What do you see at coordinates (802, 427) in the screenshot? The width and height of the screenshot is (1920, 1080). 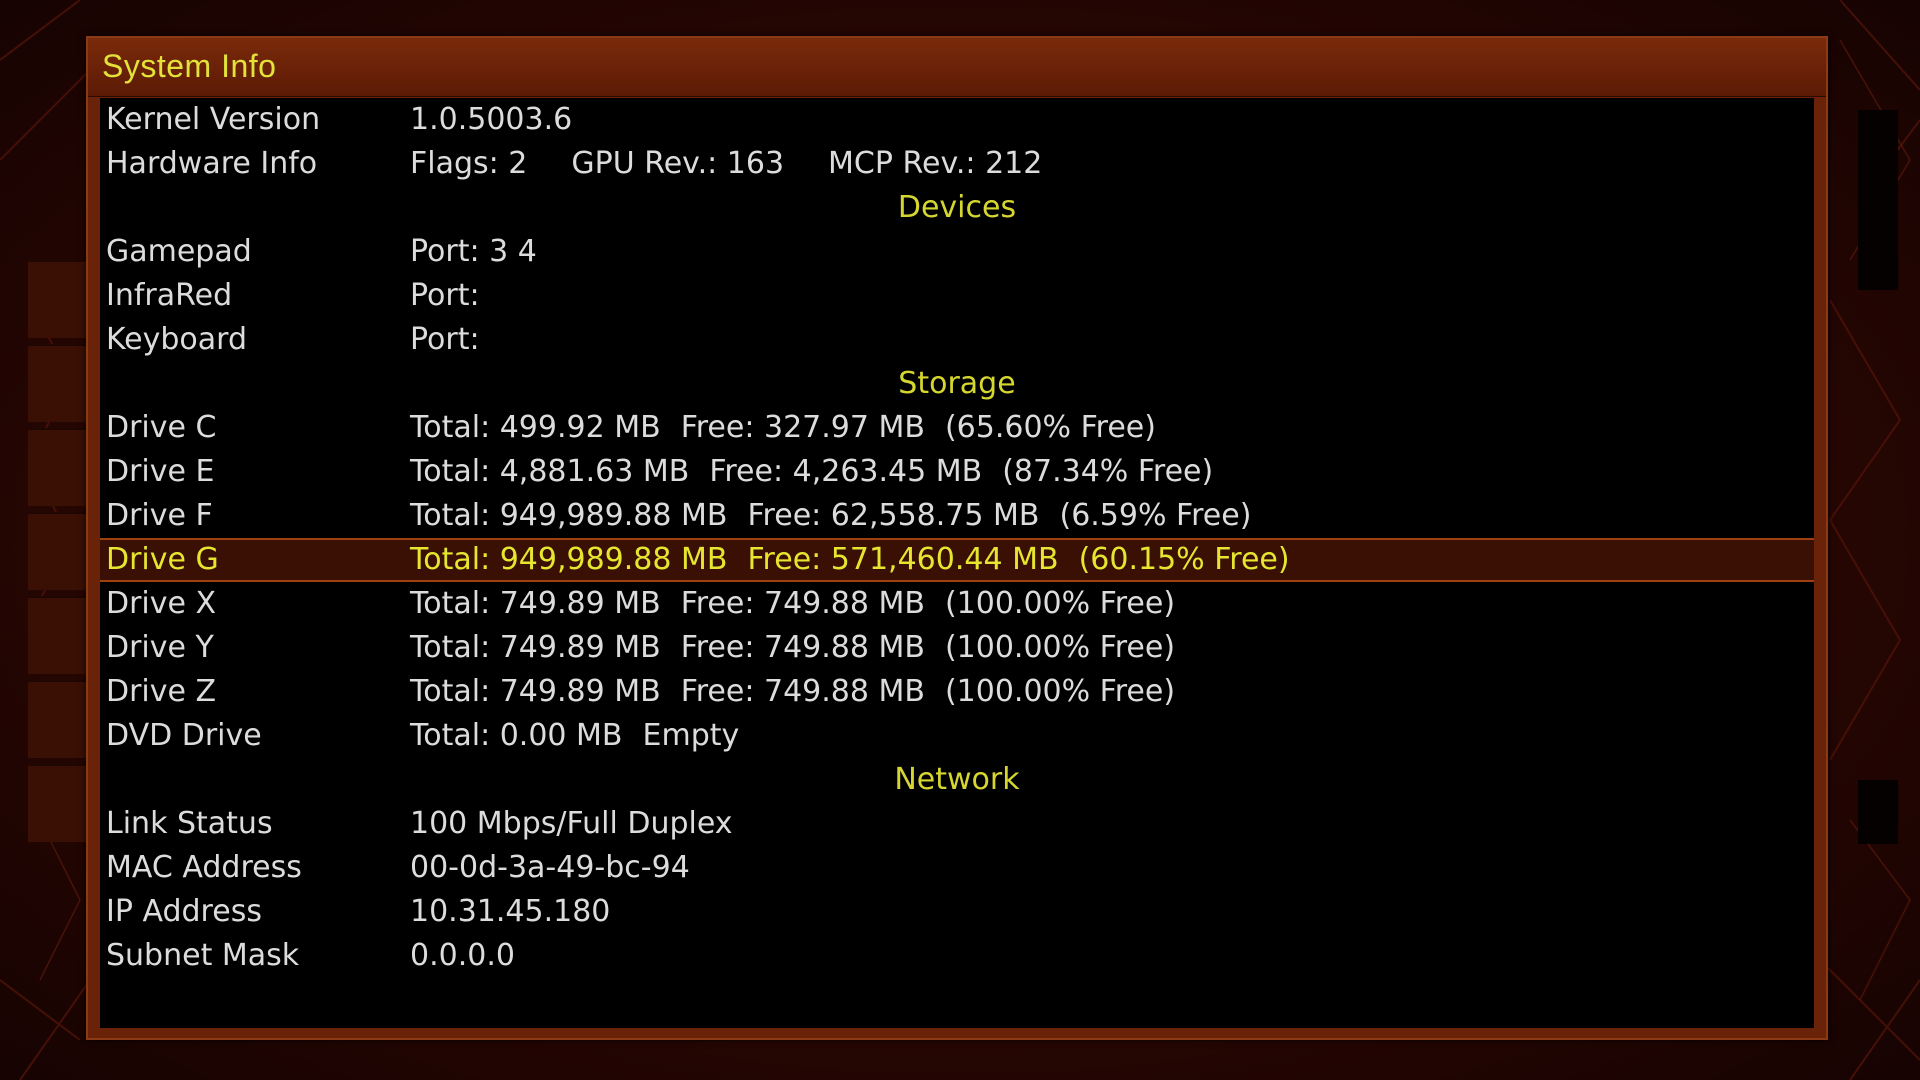 I see `drive-free: Free: 327.97 MB` at bounding box center [802, 427].